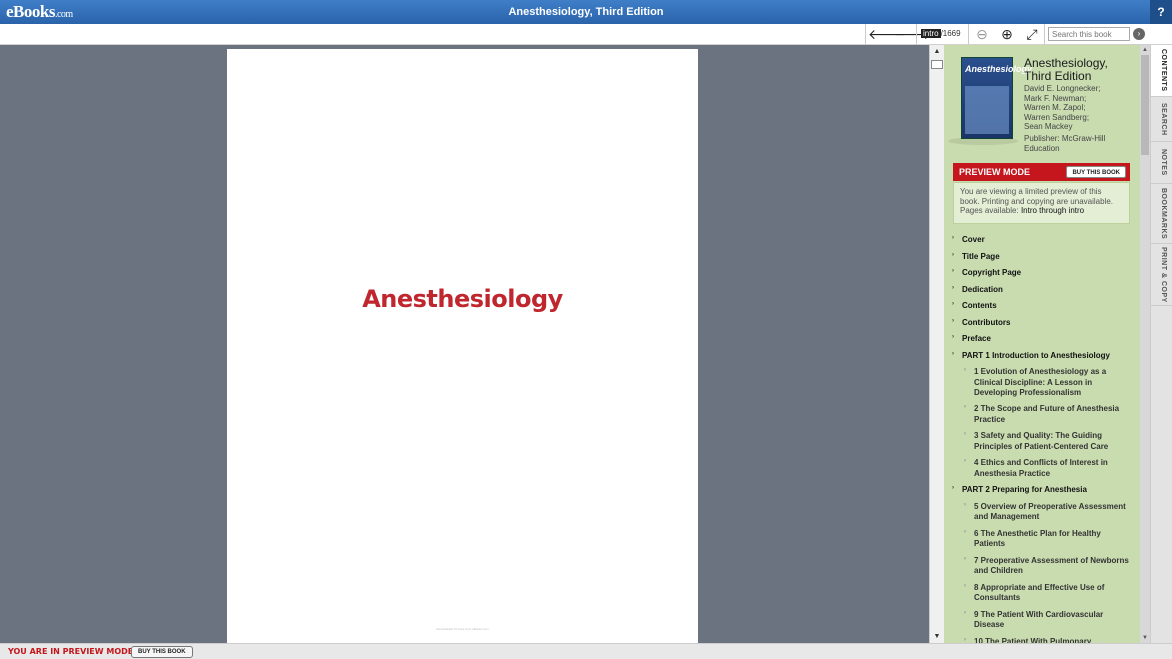  Describe the element at coordinates (1161, 71) in the screenshot. I see `tab-contents: CONTENTS` at that location.